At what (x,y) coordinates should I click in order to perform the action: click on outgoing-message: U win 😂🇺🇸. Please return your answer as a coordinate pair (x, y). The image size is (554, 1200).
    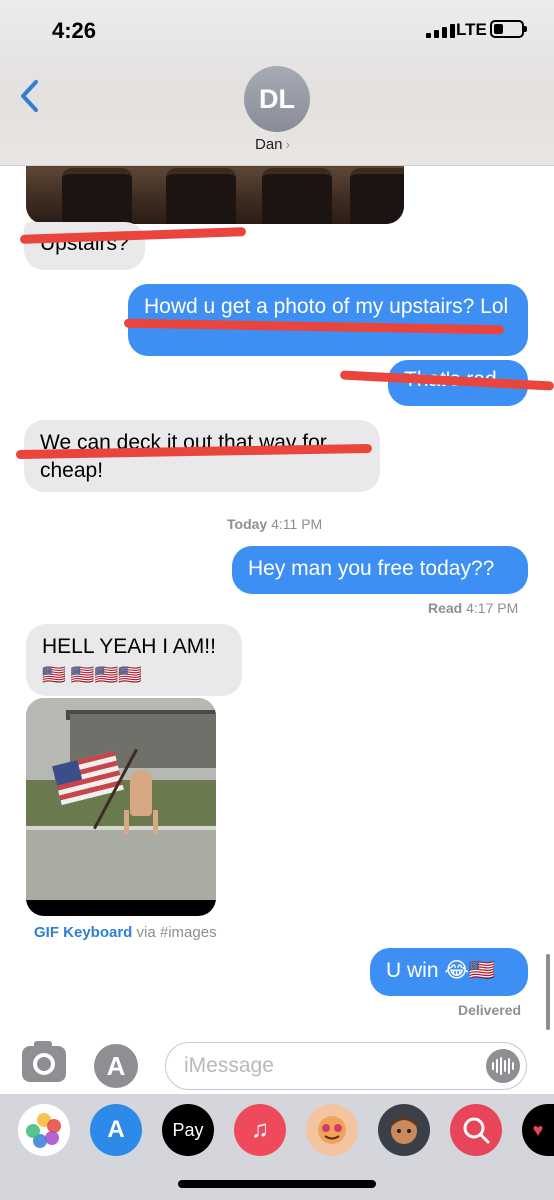
    Looking at the image, I should click on (449, 972).